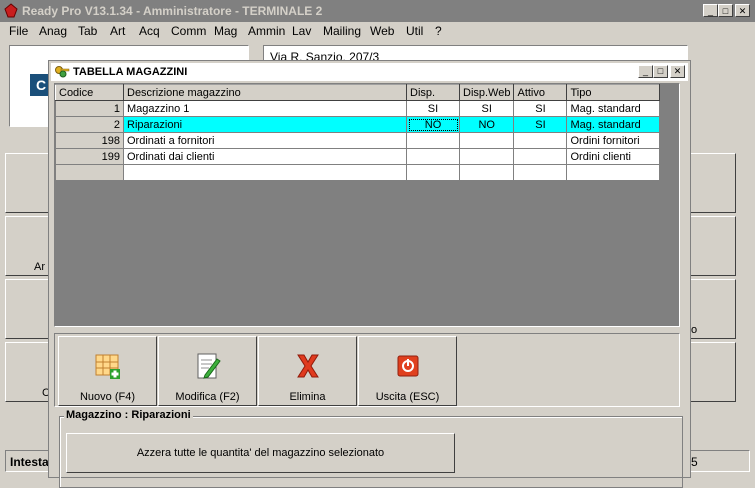 The height and width of the screenshot is (488, 755). I want to click on header-codice: Codice, so click(89, 92).